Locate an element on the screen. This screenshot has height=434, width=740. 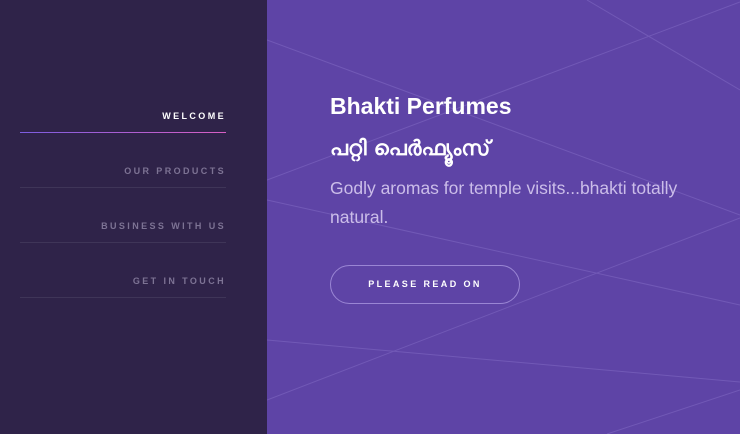
read-on-button: PLEASE READ ON is located at coordinates (425, 284).